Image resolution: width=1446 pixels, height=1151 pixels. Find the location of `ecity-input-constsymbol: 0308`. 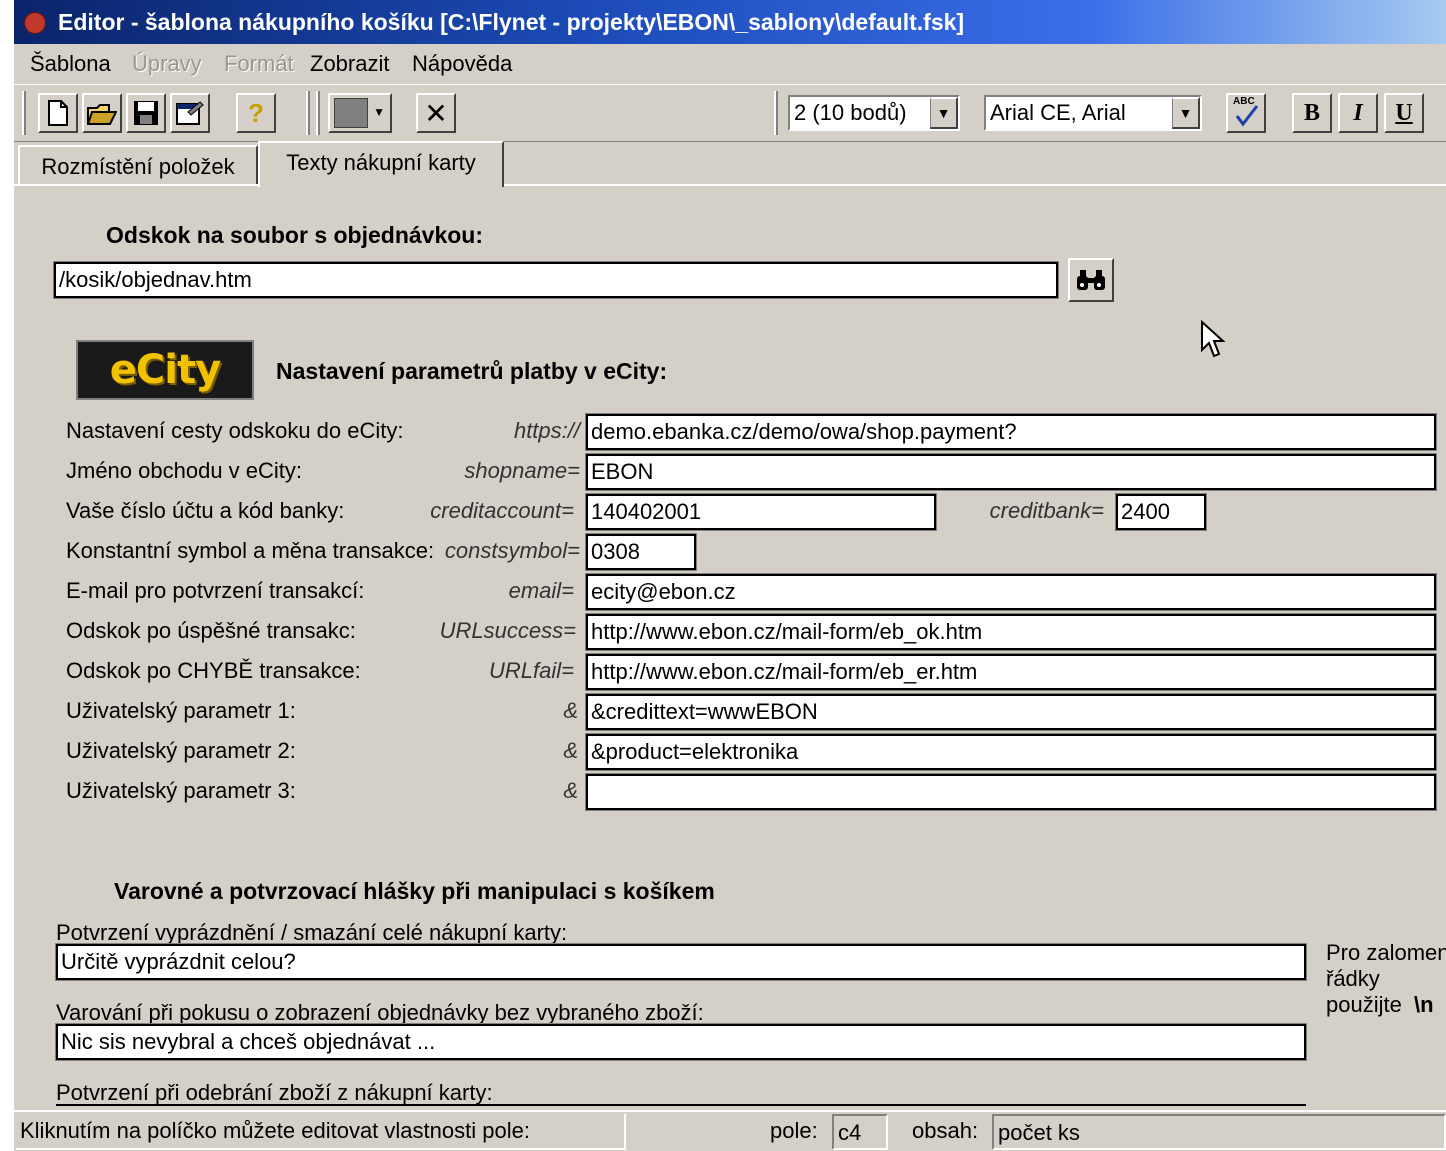

ecity-input-constsymbol: 0308 is located at coordinates (641, 552).